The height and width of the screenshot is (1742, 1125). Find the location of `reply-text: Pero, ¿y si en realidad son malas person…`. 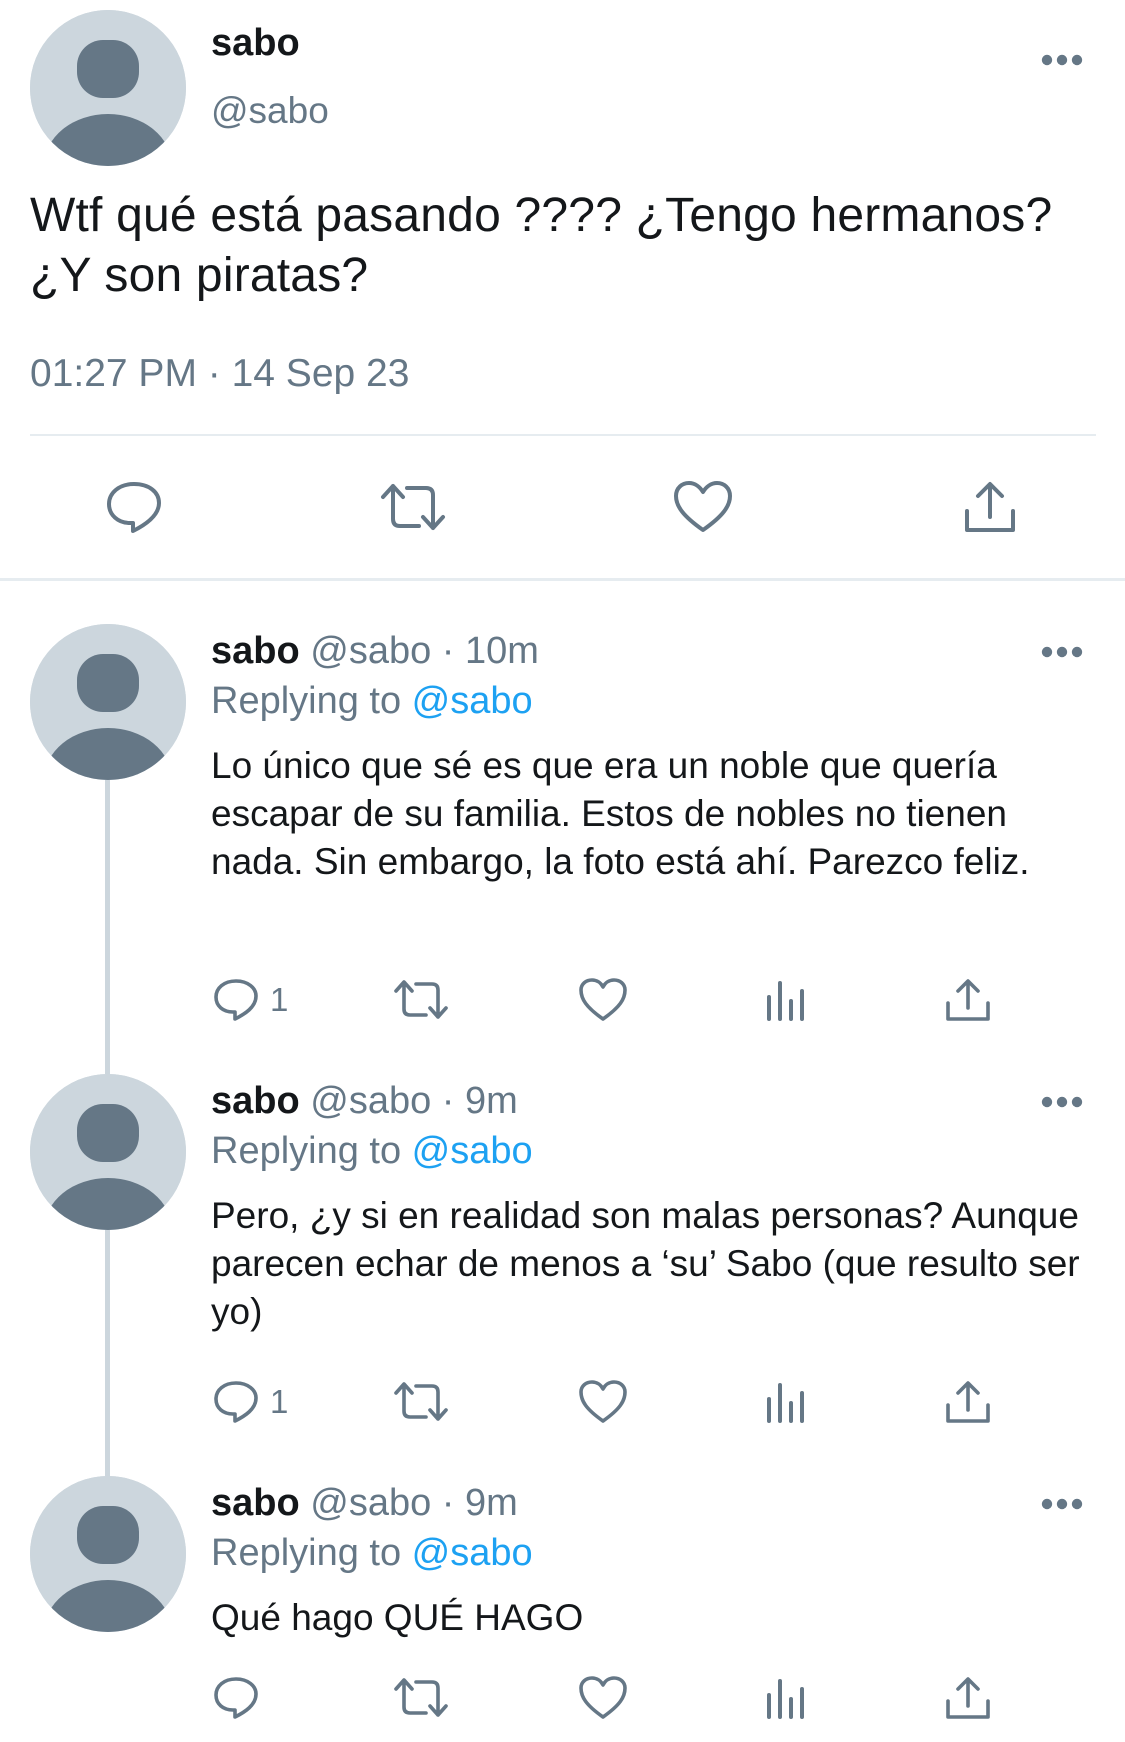

reply-text: Pero, ¿y si en realidad son malas person… is located at coordinates (645, 1263).